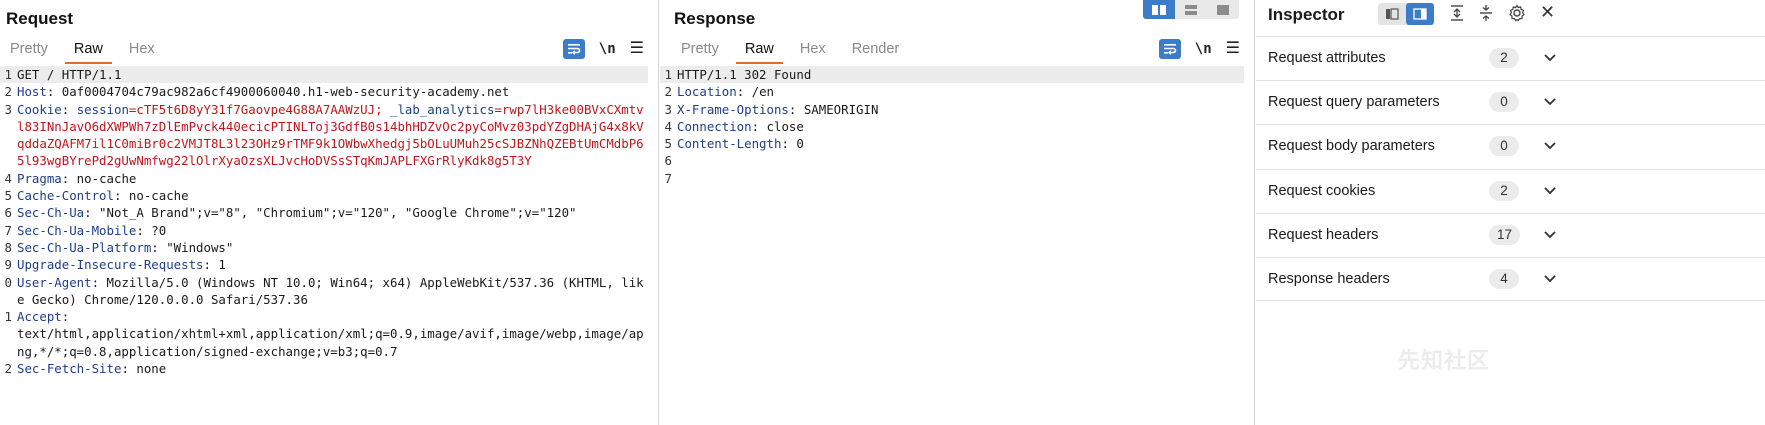  Describe the element at coordinates (69, 74) in the screenshot. I see `header-value: GET / HTTP/1.1` at that location.